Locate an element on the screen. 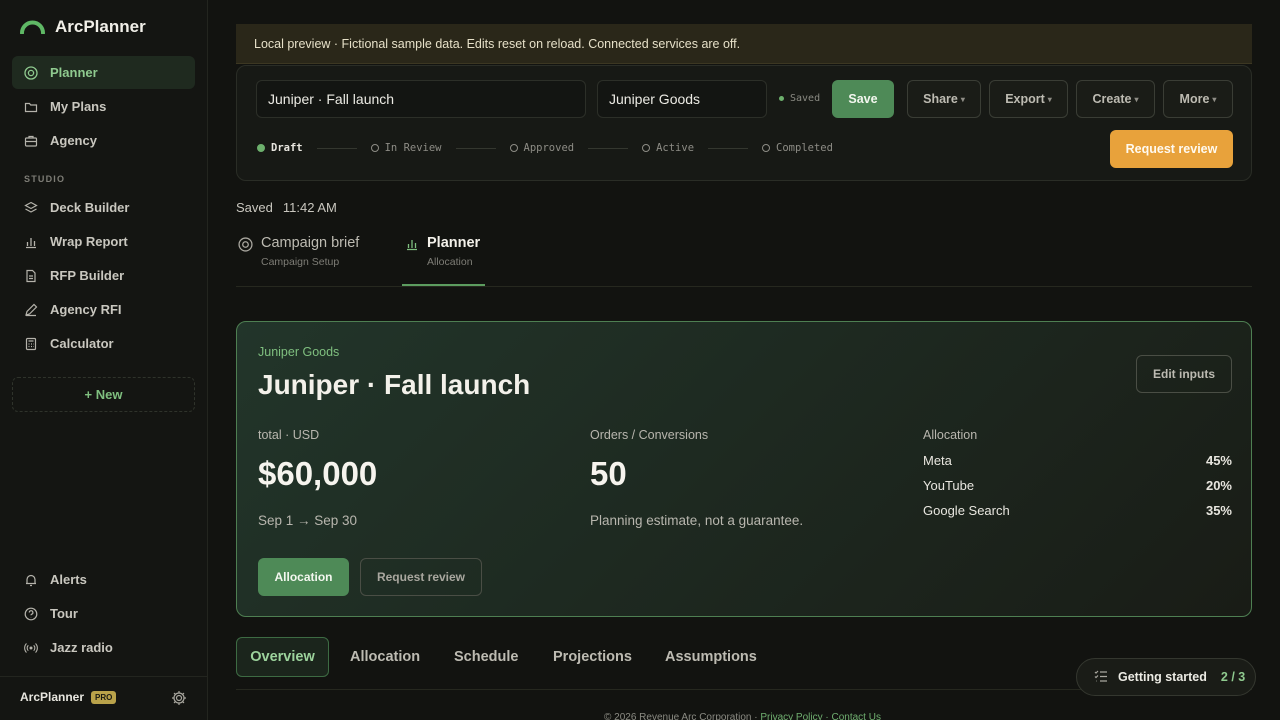  getting-started-button: Getting started 2 / 3 is located at coordinates (1166, 677).